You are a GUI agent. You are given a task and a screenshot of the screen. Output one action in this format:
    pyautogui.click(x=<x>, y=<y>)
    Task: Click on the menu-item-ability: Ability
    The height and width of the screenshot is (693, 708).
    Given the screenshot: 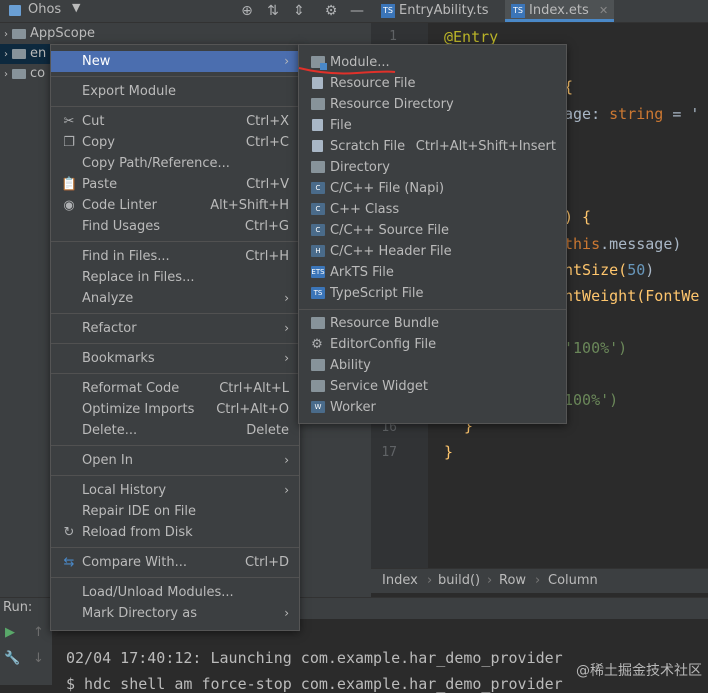 What is the action you would take?
    pyautogui.click(x=432, y=365)
    